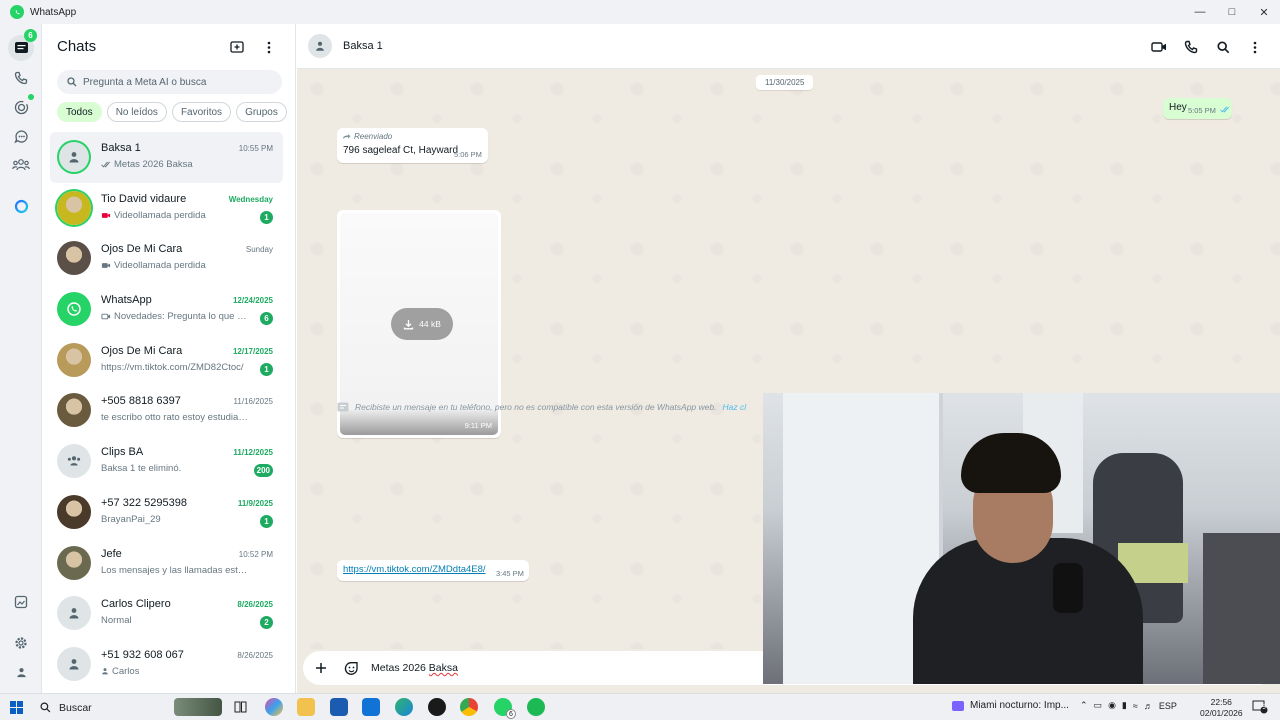 The height and width of the screenshot is (720, 1280). What do you see at coordinates (1200, 12) in the screenshot?
I see `minimize-button: —` at bounding box center [1200, 12].